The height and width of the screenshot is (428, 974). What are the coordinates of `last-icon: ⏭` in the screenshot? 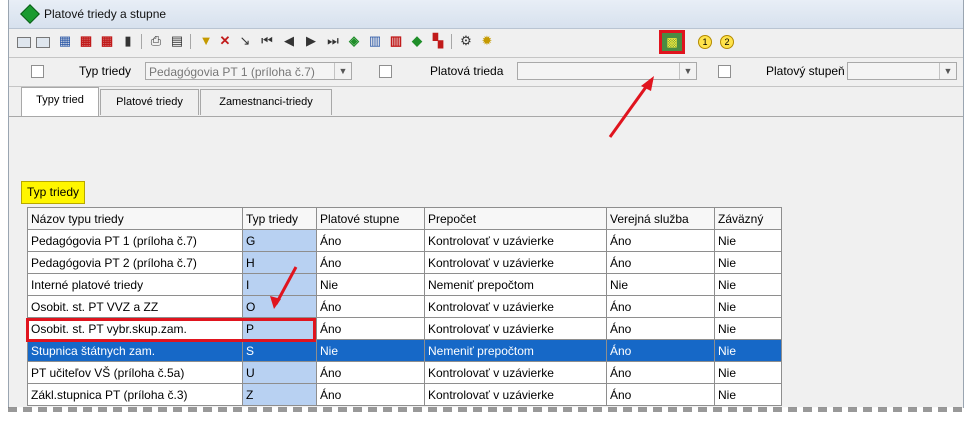 It's located at (333, 41).